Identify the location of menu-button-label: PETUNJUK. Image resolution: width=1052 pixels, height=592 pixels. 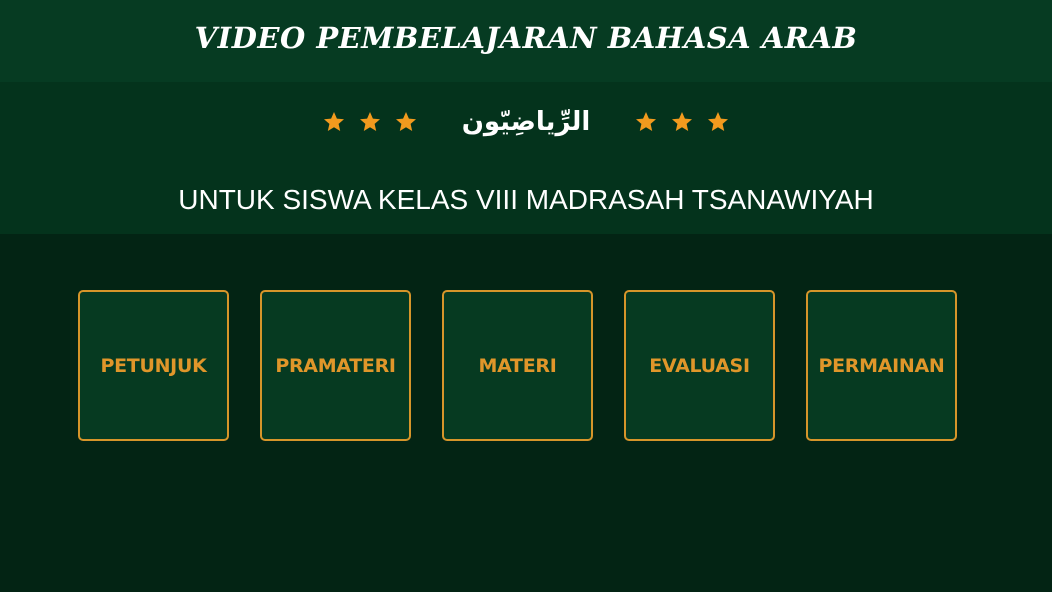
(153, 365).